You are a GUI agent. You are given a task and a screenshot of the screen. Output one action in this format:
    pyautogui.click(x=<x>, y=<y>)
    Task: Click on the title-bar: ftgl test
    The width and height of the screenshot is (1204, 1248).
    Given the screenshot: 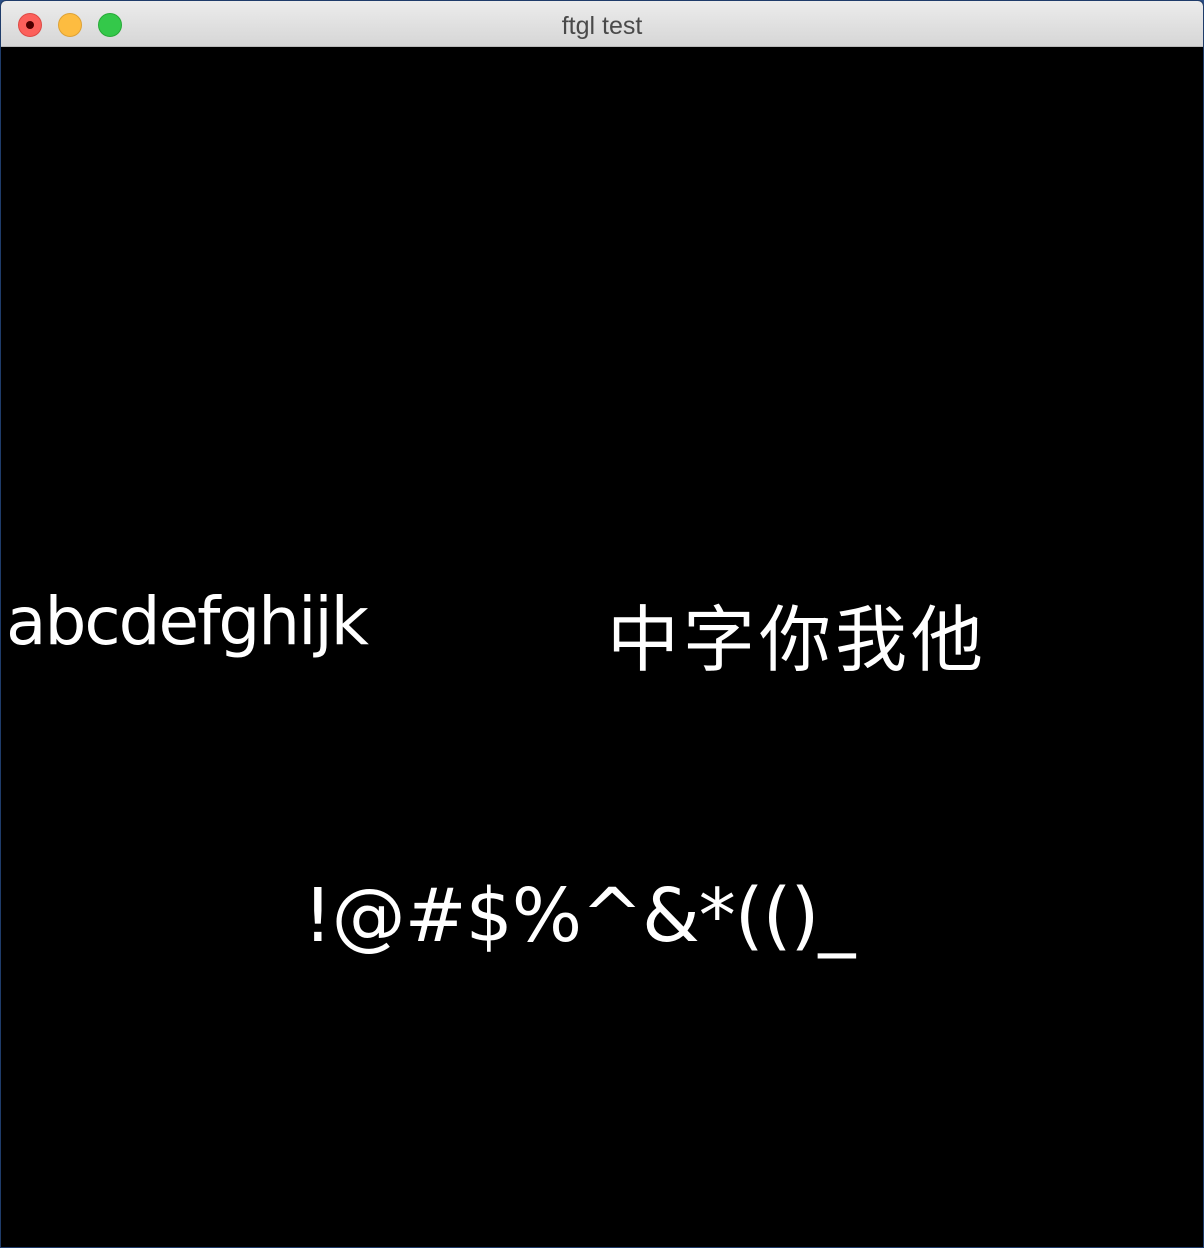 What is the action you would take?
    pyautogui.click(x=602, y=24)
    